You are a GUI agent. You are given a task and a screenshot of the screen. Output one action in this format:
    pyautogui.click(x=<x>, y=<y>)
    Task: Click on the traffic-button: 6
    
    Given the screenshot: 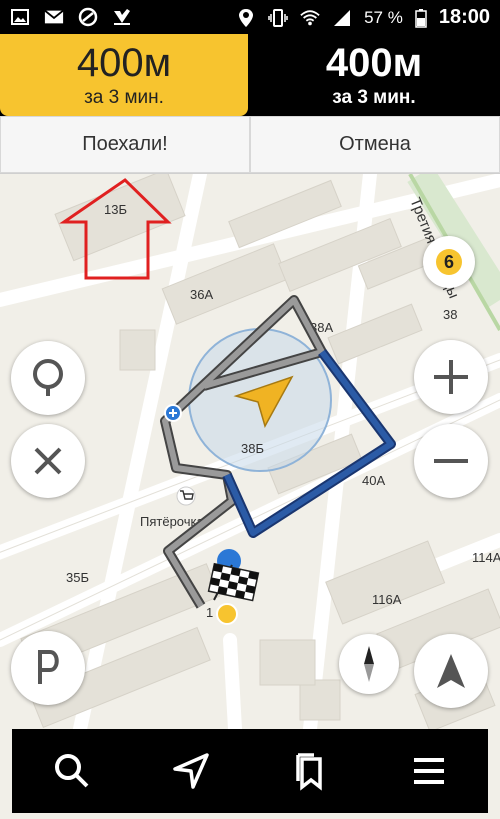 What is the action you would take?
    pyautogui.click(x=449, y=262)
    